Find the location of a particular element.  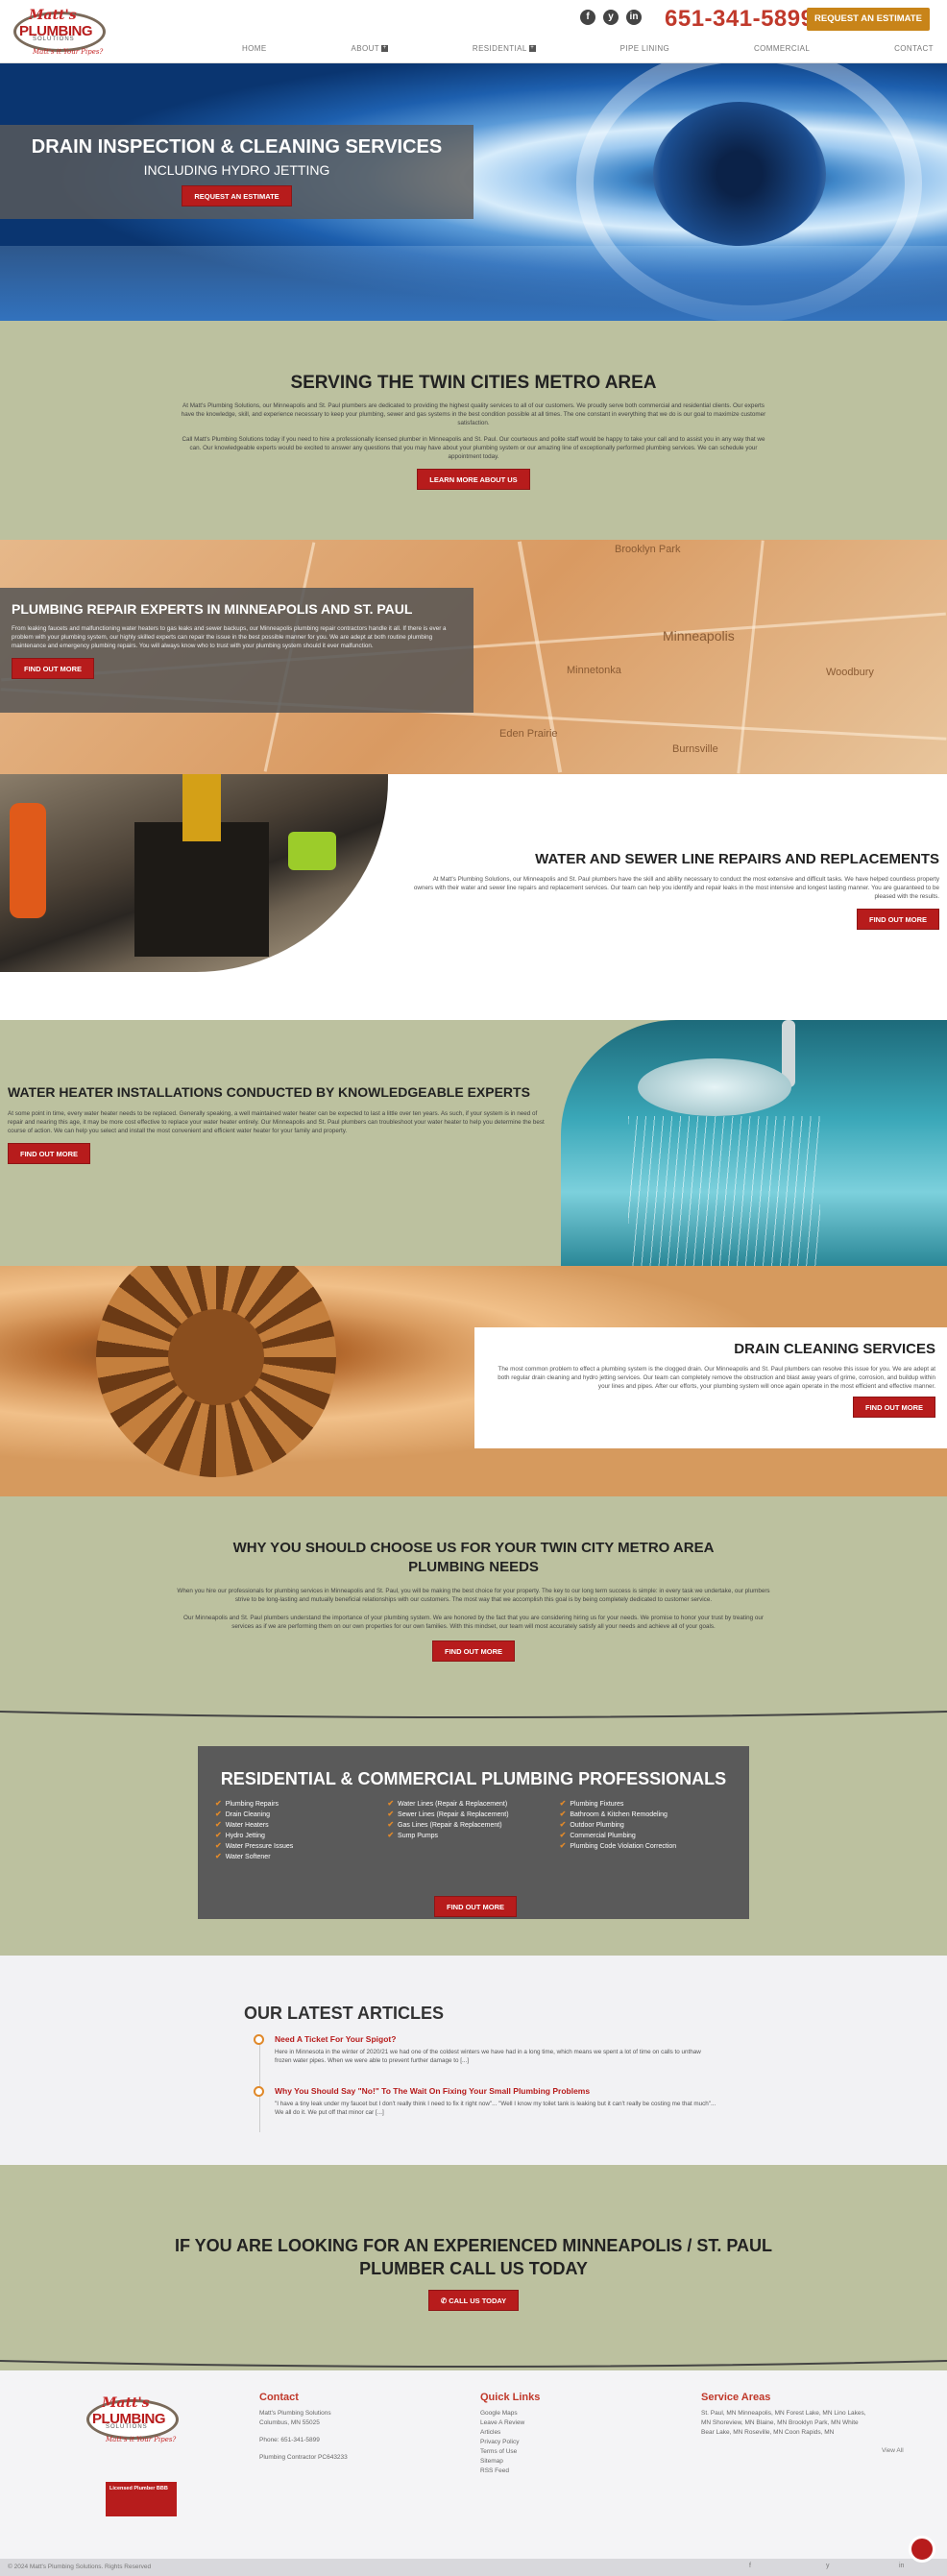

footer-link: RSS Feed is located at coordinates (510, 2471).